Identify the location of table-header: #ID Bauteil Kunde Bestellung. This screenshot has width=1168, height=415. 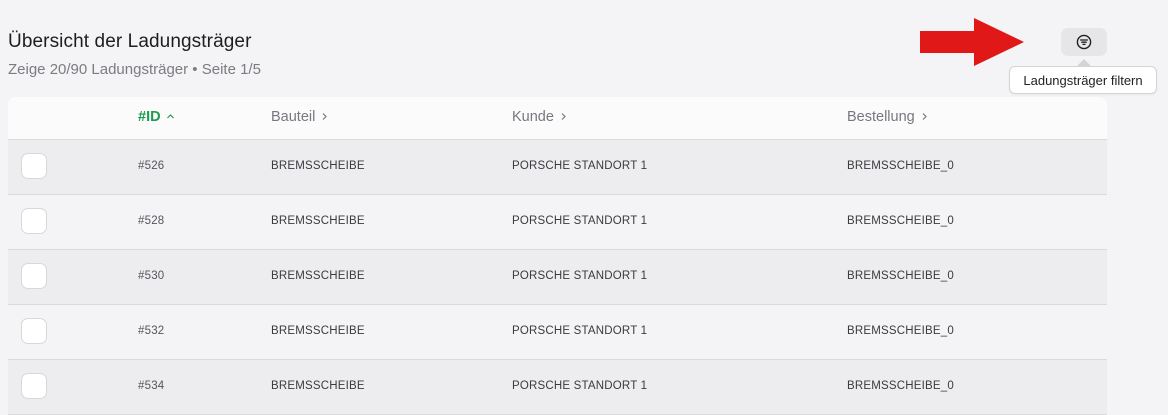
(557, 118).